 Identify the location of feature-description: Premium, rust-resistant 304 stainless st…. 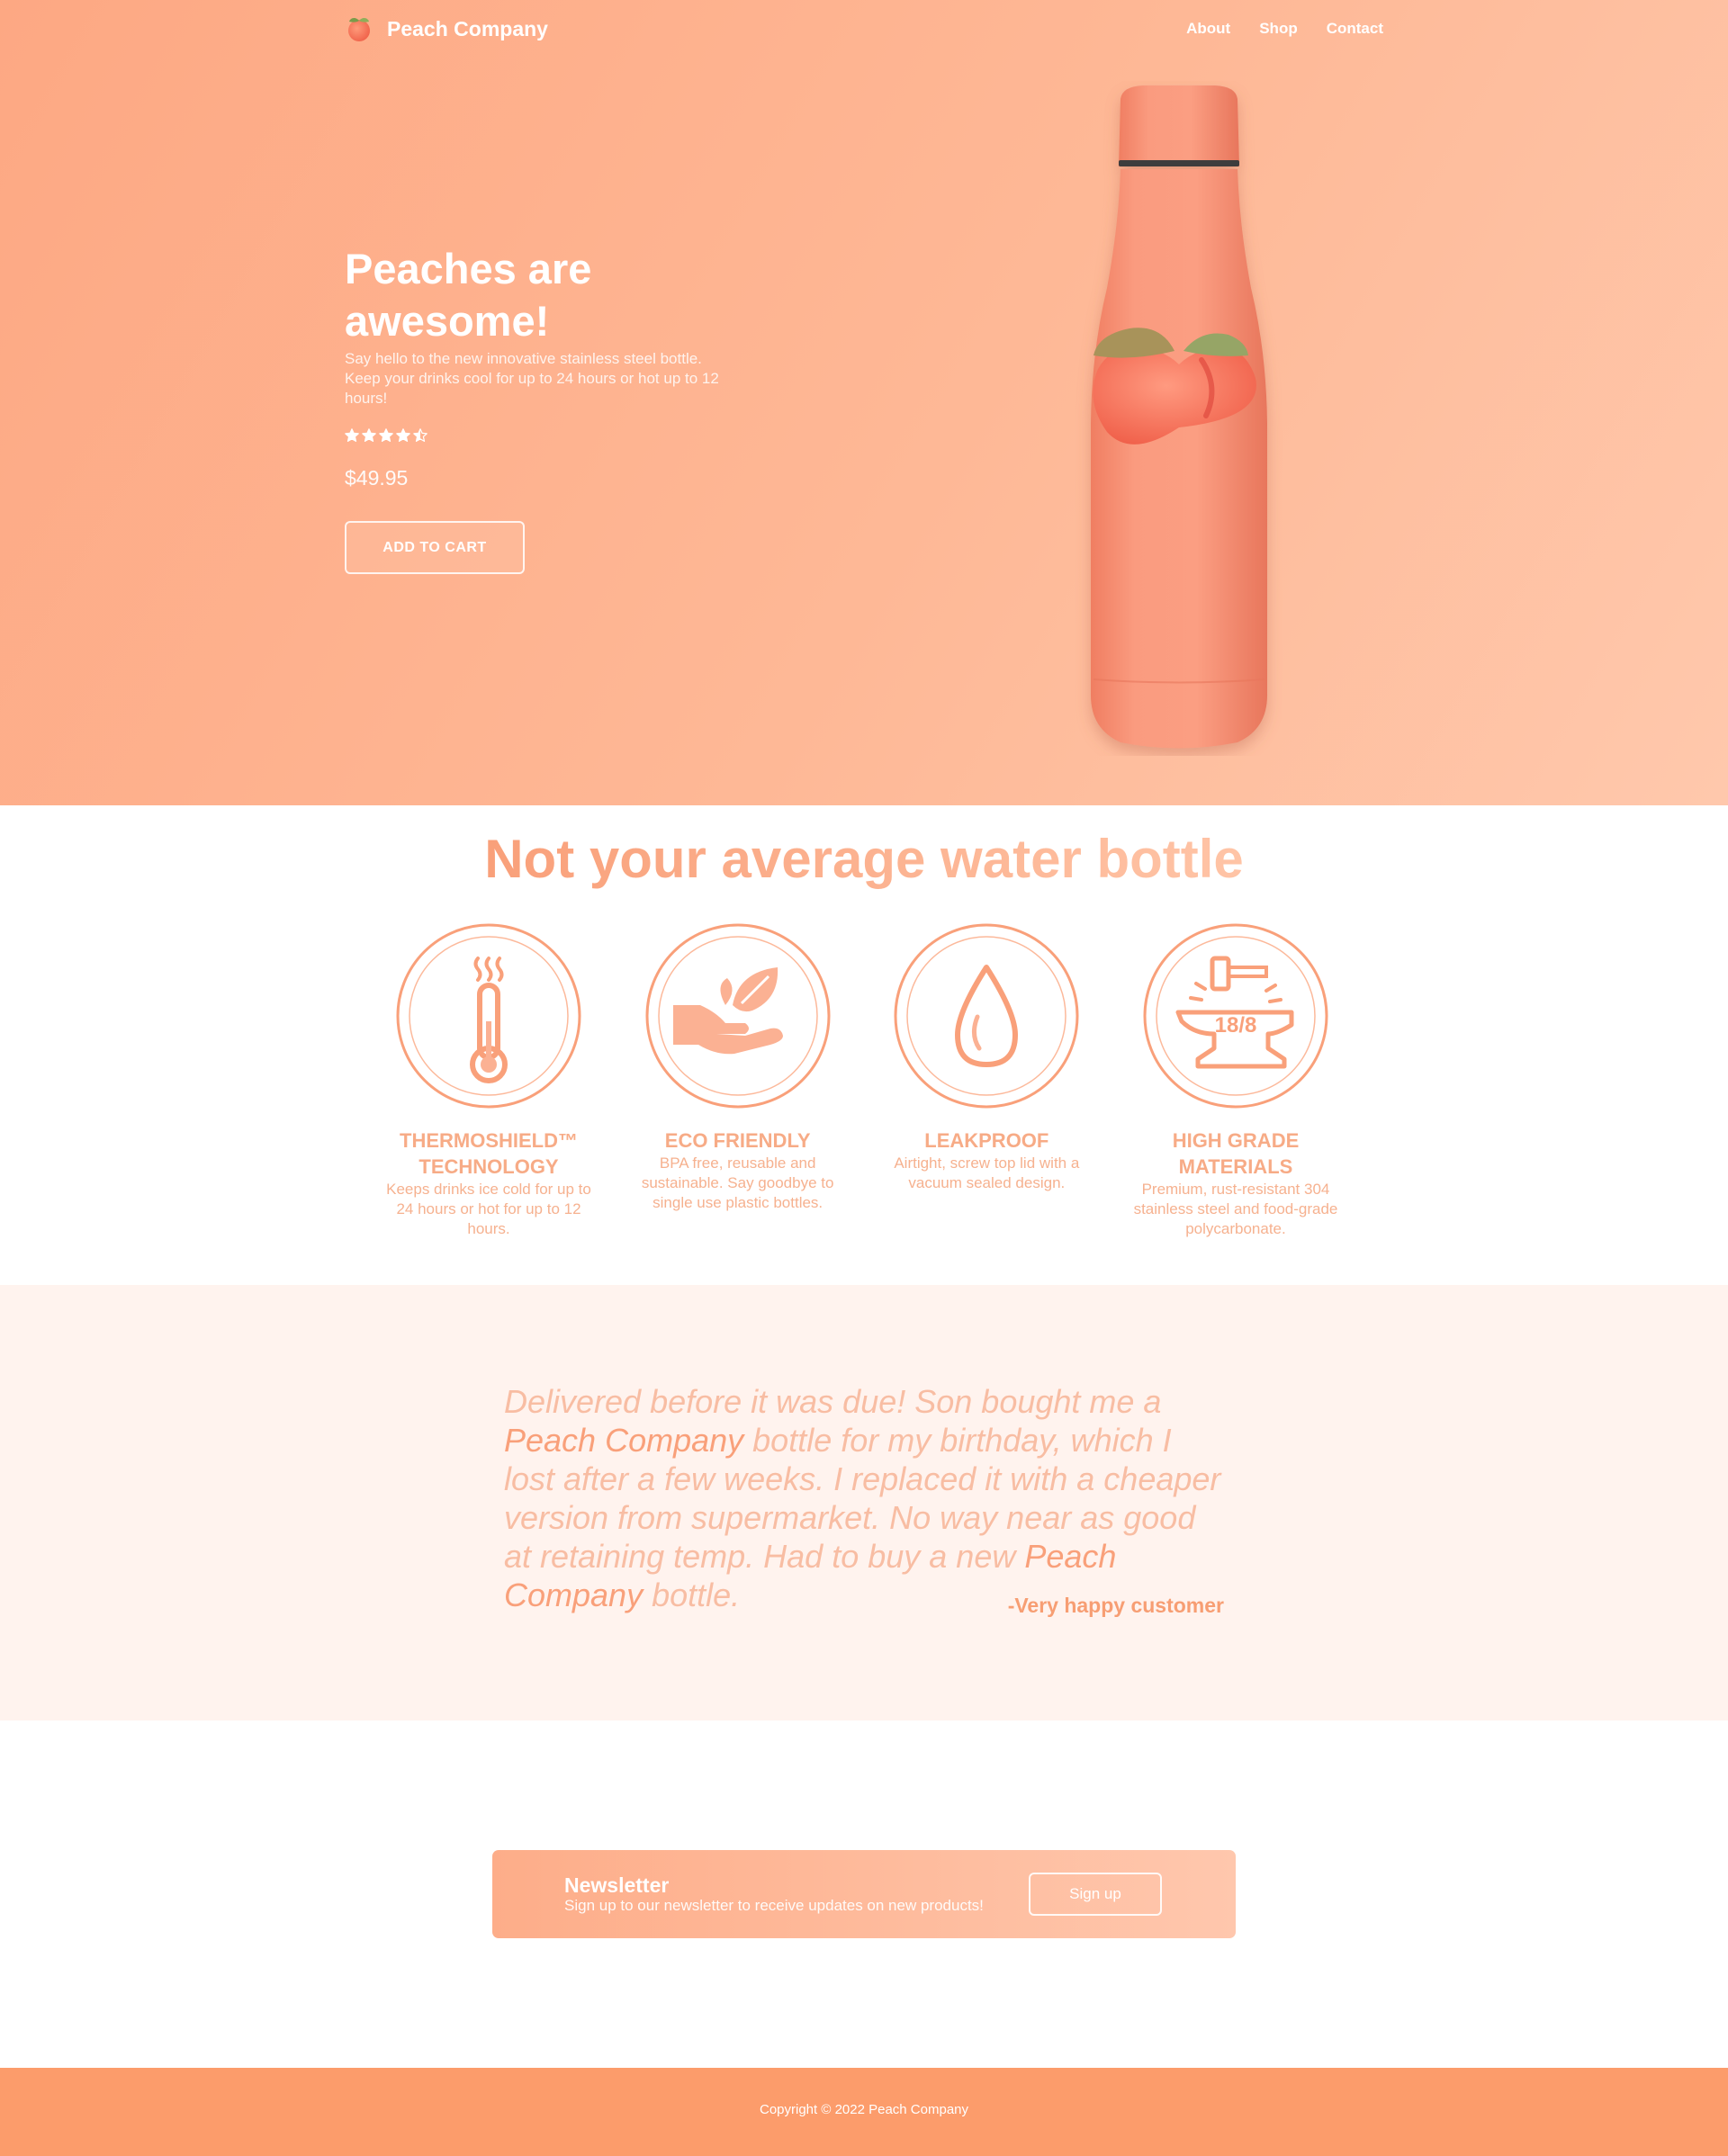
(1235, 1209).